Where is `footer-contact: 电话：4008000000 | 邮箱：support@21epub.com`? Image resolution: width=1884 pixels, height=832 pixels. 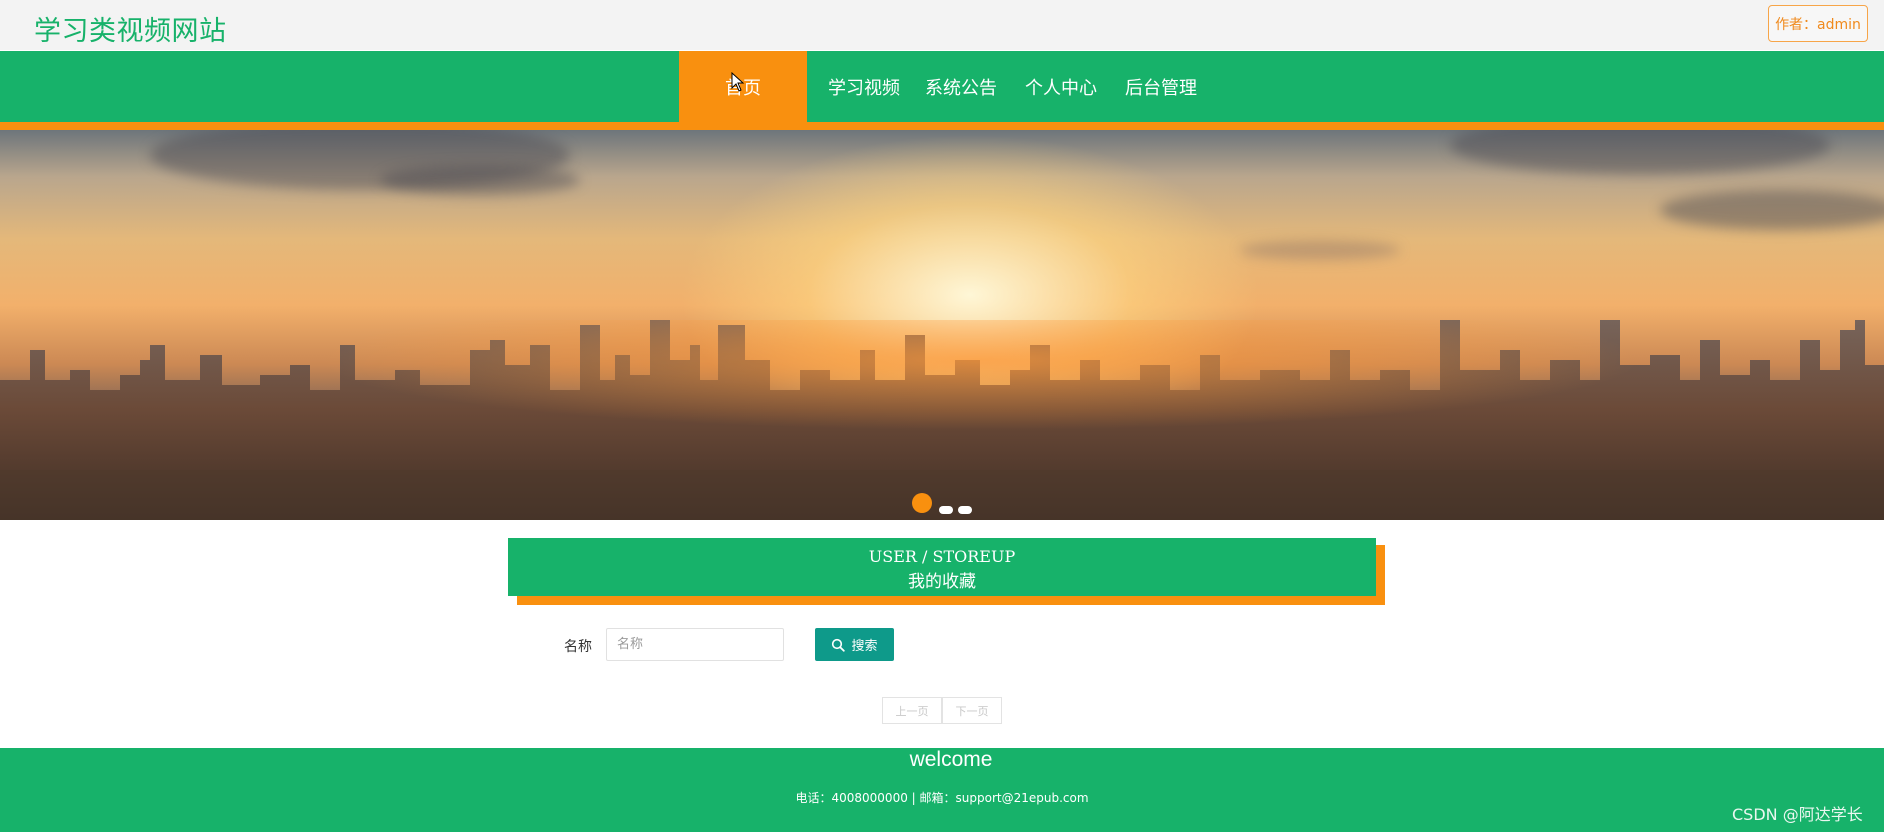 footer-contact: 电话：4008000000 | 邮箱：support@21epub.com is located at coordinates (942, 798).